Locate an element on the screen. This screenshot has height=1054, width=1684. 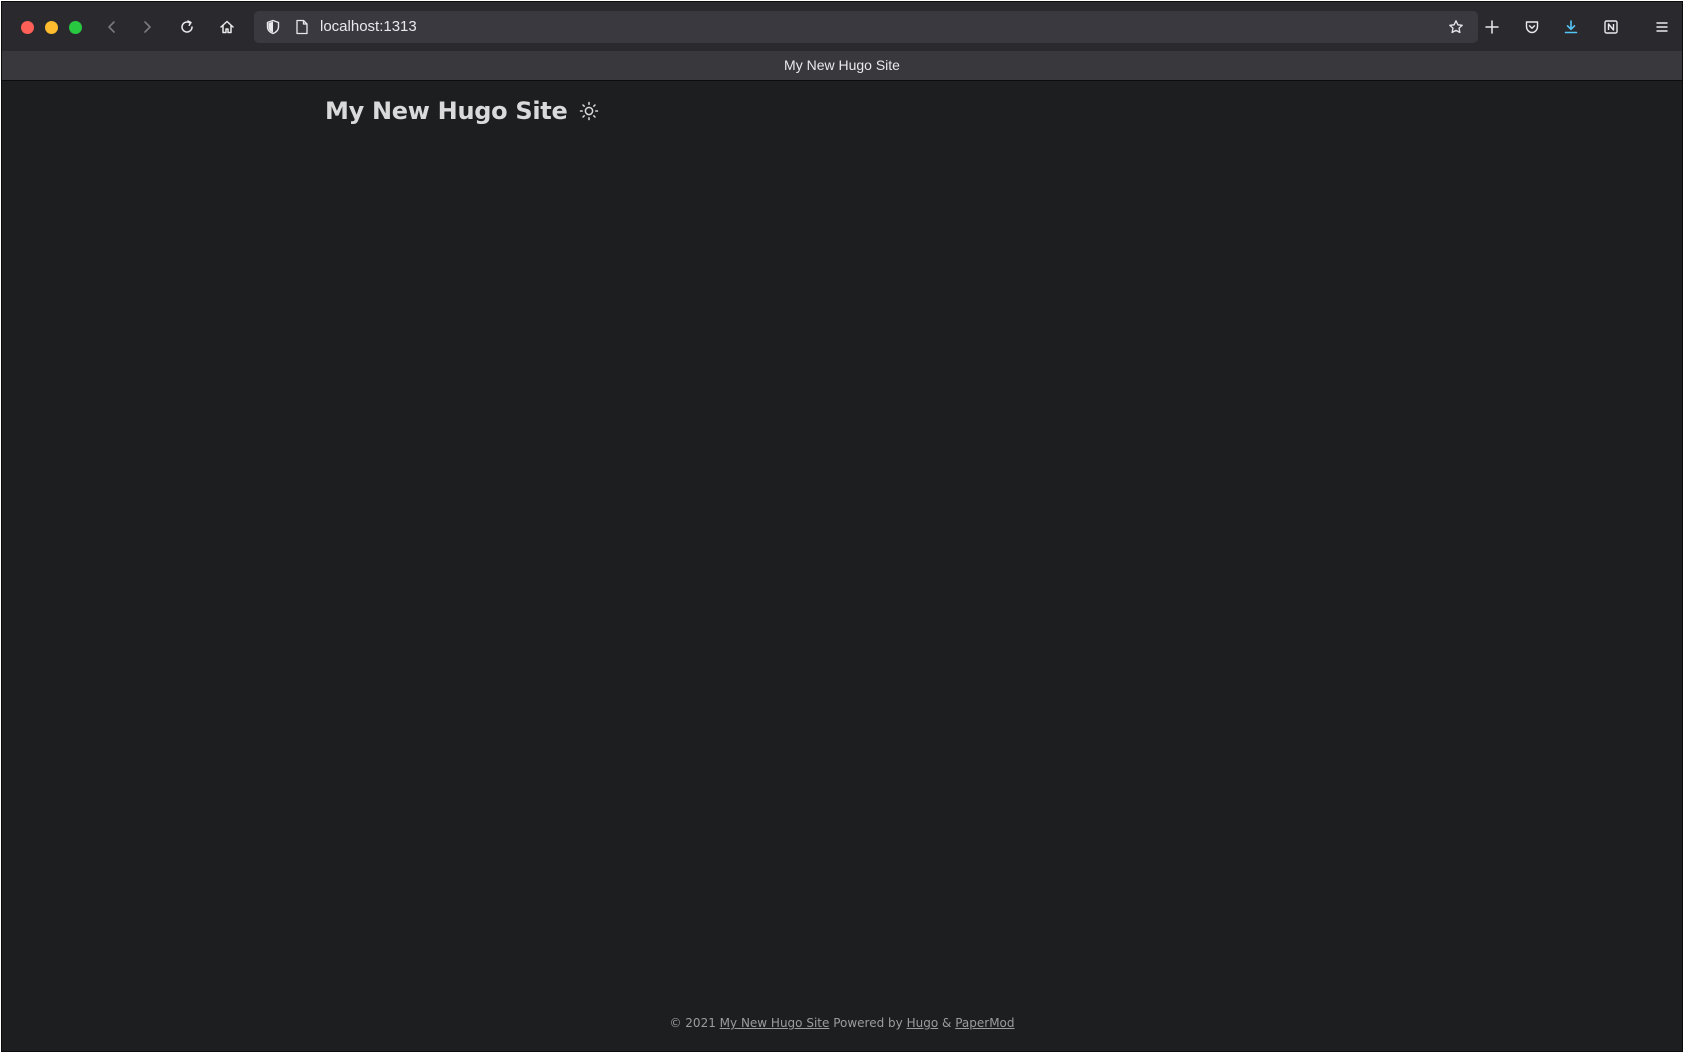
bookmark-star-icon is located at coordinates (1456, 27).